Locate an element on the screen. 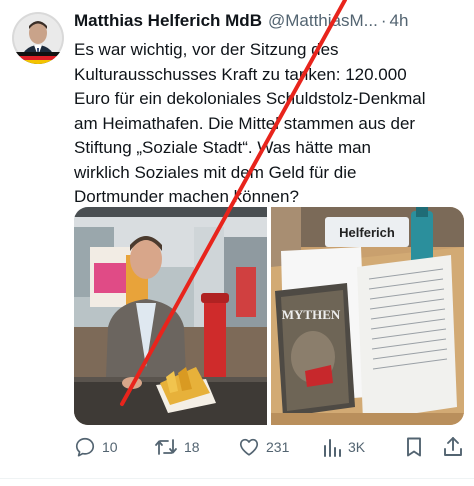 This screenshot has width=474, height=486. reply-icon is located at coordinates (85, 447).